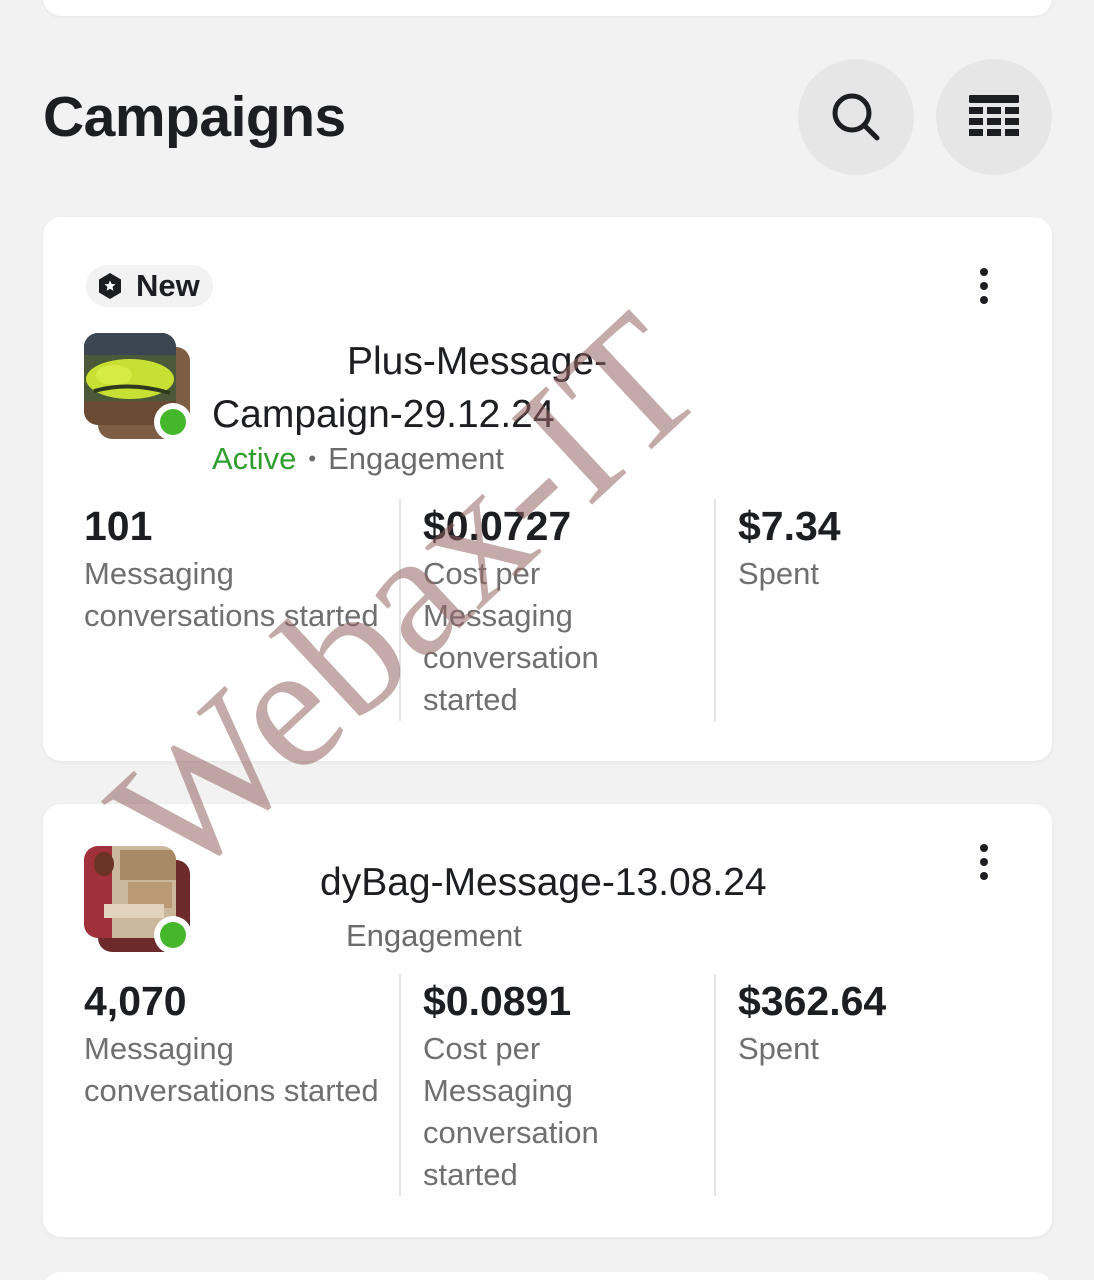 The width and height of the screenshot is (1094, 1280). I want to click on page-title: Campaigns, so click(194, 117).